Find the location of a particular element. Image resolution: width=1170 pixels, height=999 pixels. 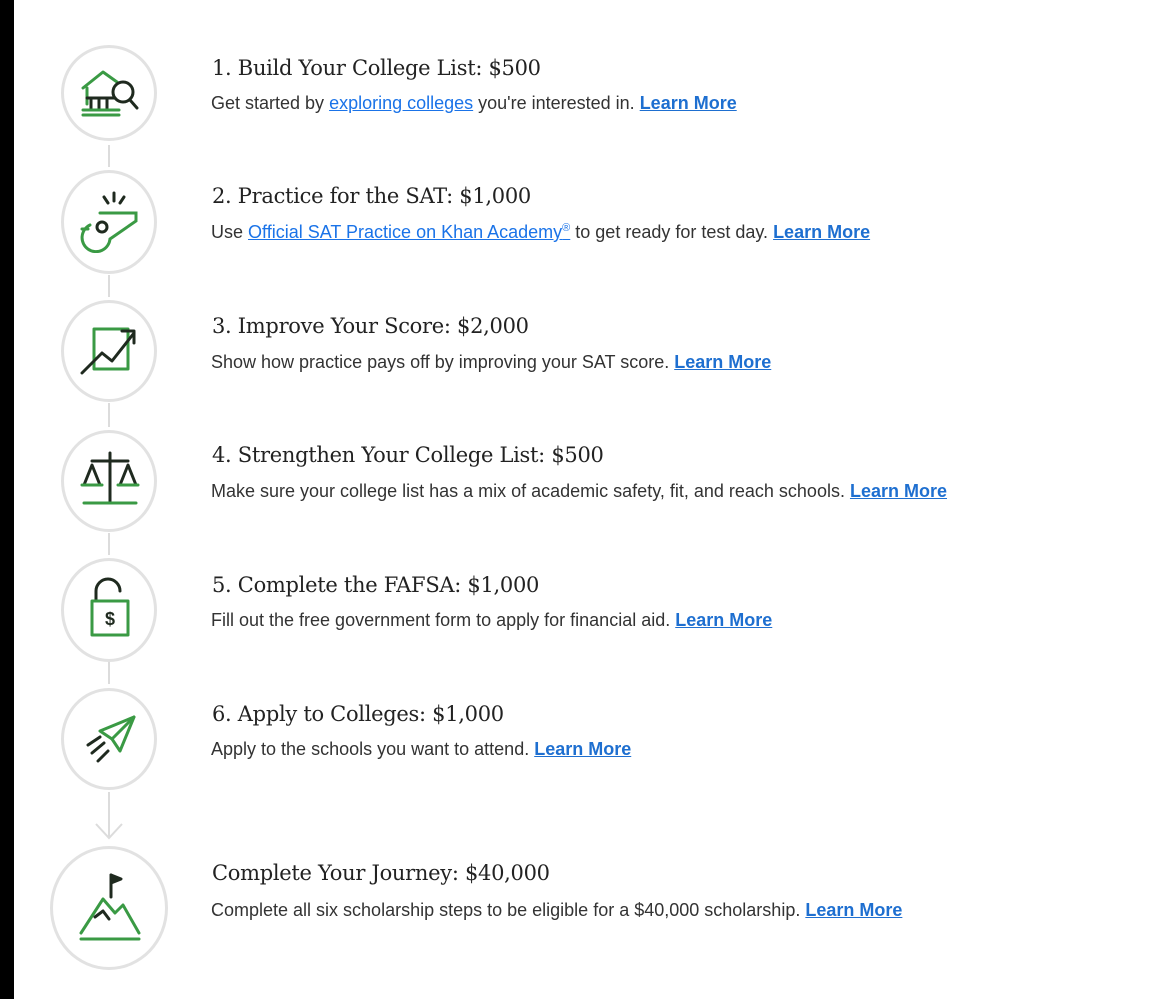

khan-academy-link: Official SAT Practice on Khan Academy® is located at coordinates (409, 232).